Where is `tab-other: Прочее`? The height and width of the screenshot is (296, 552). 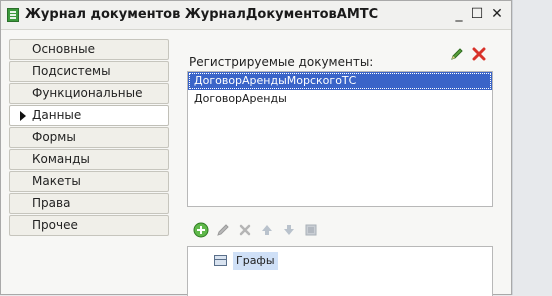
tab-other: Прочее is located at coordinates (89, 225).